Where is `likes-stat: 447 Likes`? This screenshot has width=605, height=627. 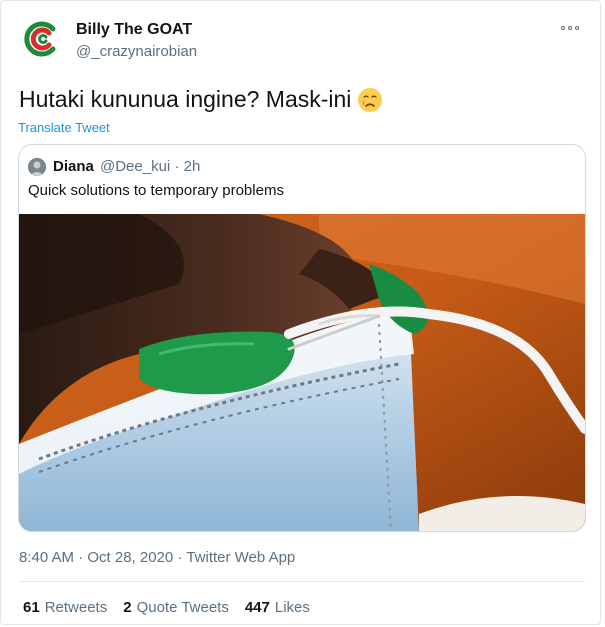 likes-stat: 447 Likes is located at coordinates (277, 607).